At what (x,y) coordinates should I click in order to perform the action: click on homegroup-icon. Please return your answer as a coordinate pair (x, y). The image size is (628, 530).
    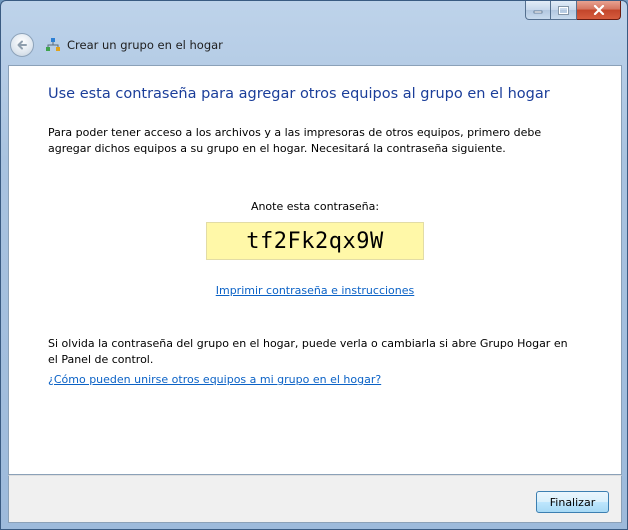
    Looking at the image, I should click on (53, 44).